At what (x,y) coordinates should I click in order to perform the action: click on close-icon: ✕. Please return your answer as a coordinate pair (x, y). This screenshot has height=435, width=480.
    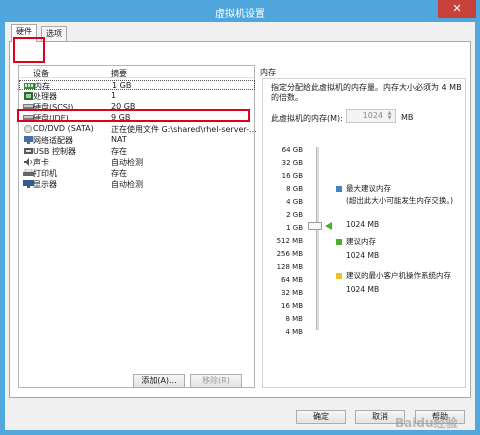
    Looking at the image, I should click on (457, 8).